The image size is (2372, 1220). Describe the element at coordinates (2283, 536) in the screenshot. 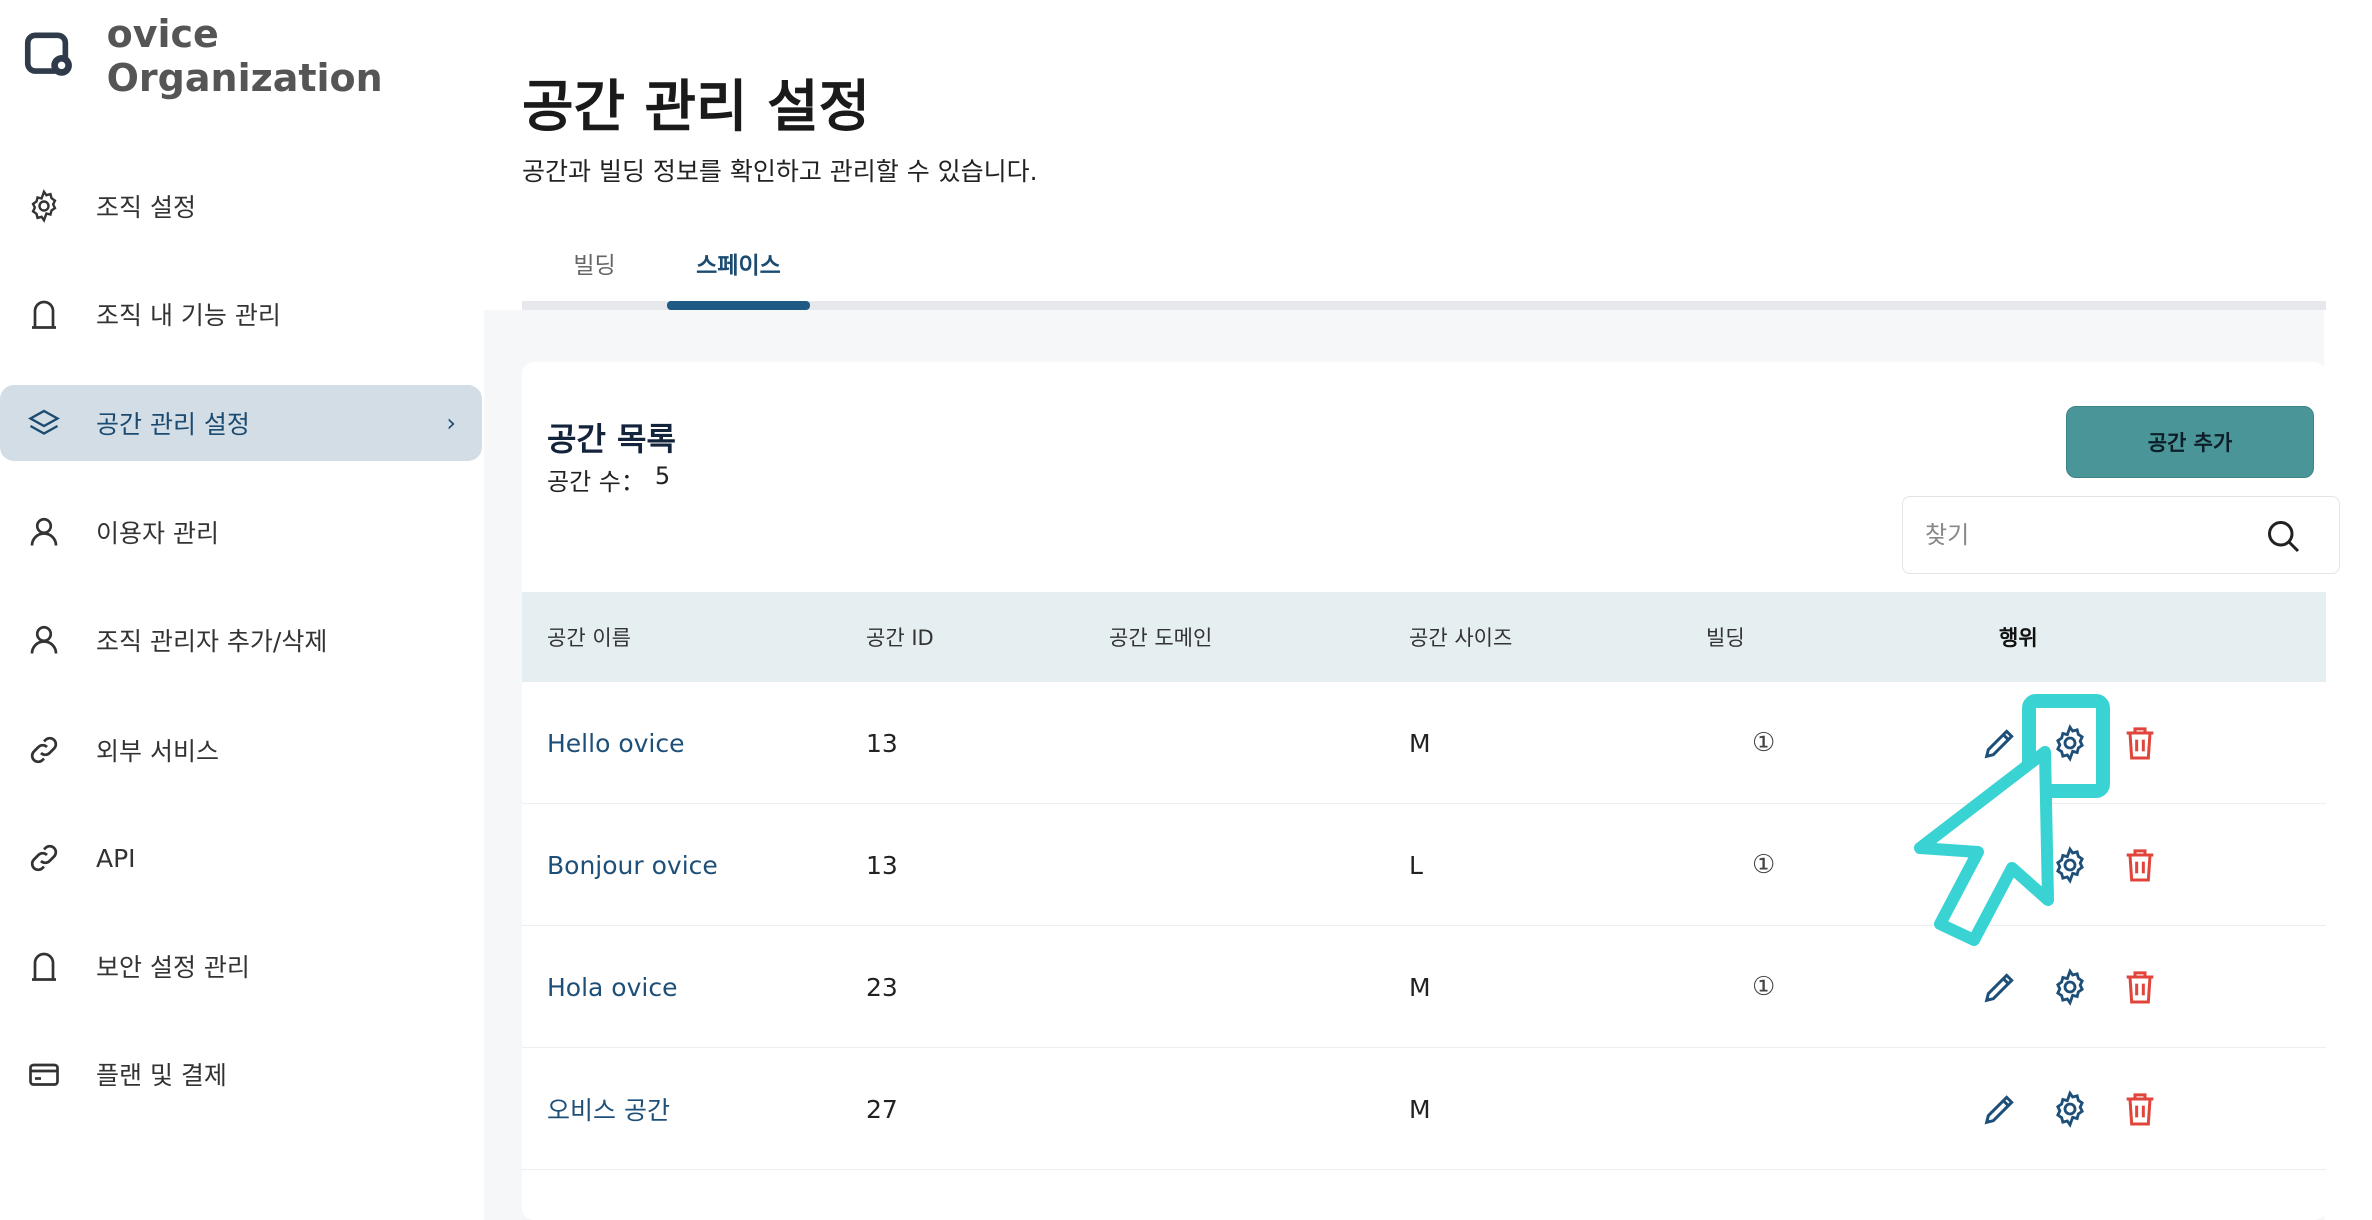

I see `search-icon` at that location.